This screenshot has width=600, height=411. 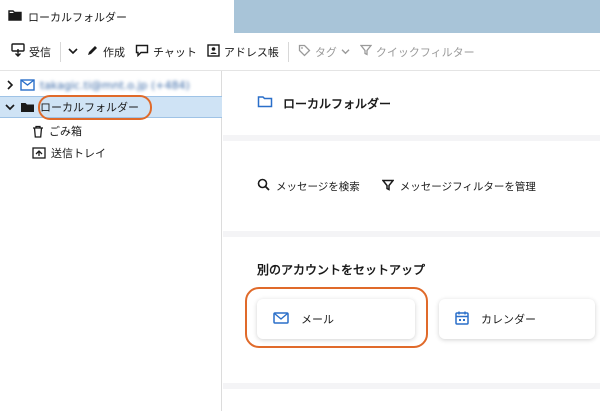 I want to click on main-toolbar: 受信 作成 チャット アドレス帳 タグ クイックフィルター, so click(x=300, y=52).